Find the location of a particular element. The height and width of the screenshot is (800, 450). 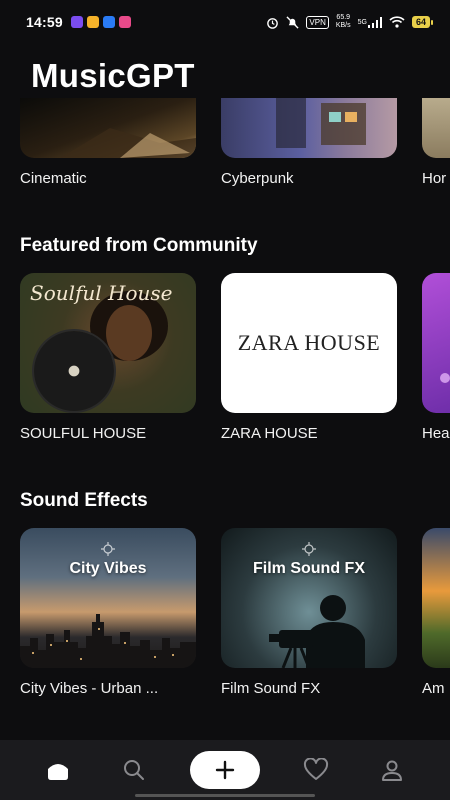

vinyl-record-icon is located at coordinates (74, 371).